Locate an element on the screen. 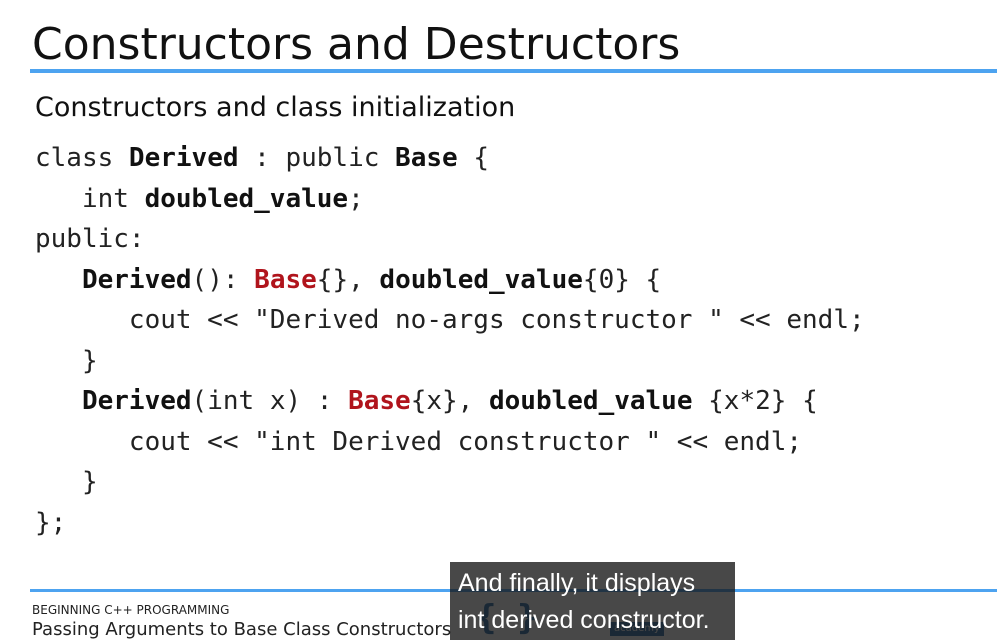 Image resolution: width=997 pixels, height=642 pixels. code-token: : public is located at coordinates (317, 158).